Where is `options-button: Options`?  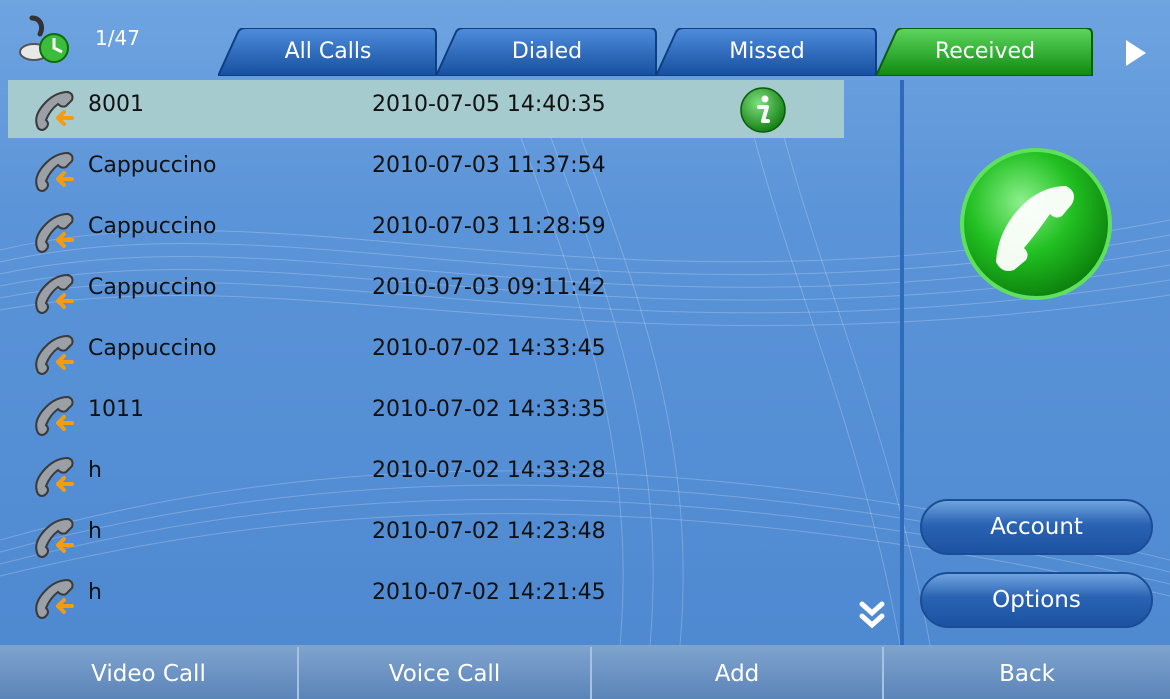 options-button: Options is located at coordinates (1036, 600).